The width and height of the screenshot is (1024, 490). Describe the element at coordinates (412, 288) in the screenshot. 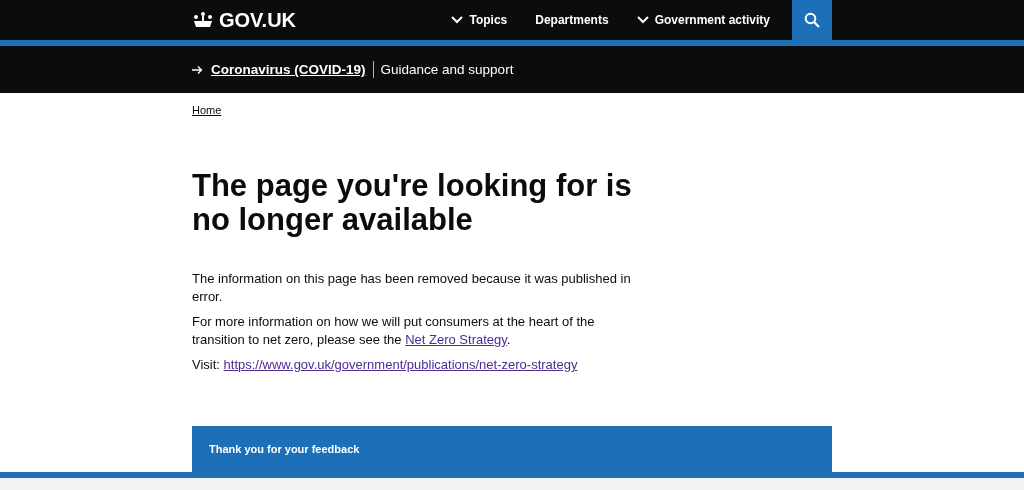

I see `paragraph: The information on this page has been removed because it was published in error.` at that location.